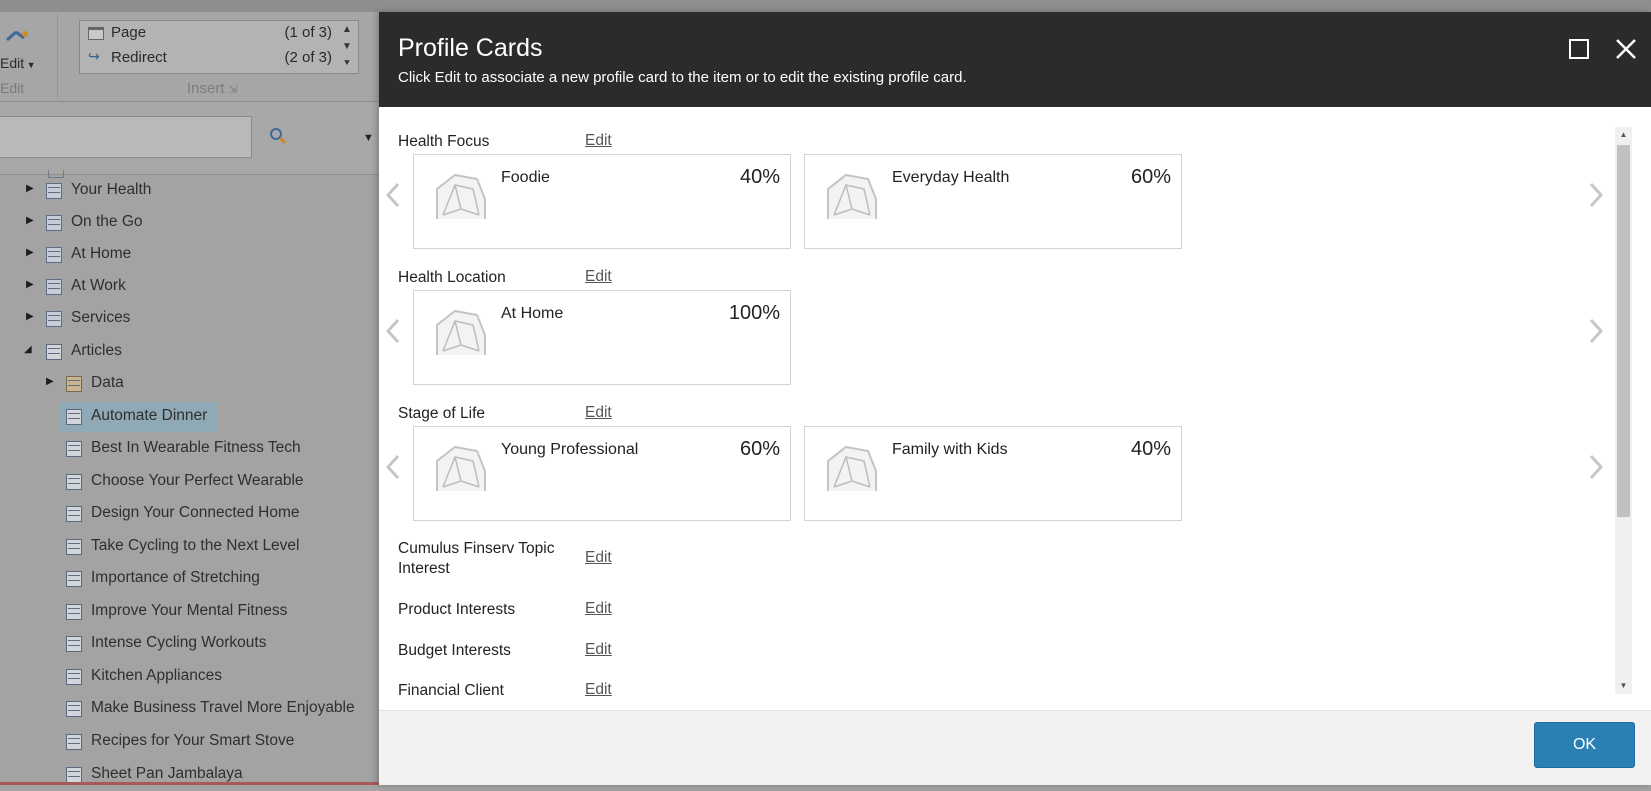 The height and width of the screenshot is (791, 1651). What do you see at coordinates (185, 773) in the screenshot?
I see `tree-item-article: Sheet Pan Jambalaya` at bounding box center [185, 773].